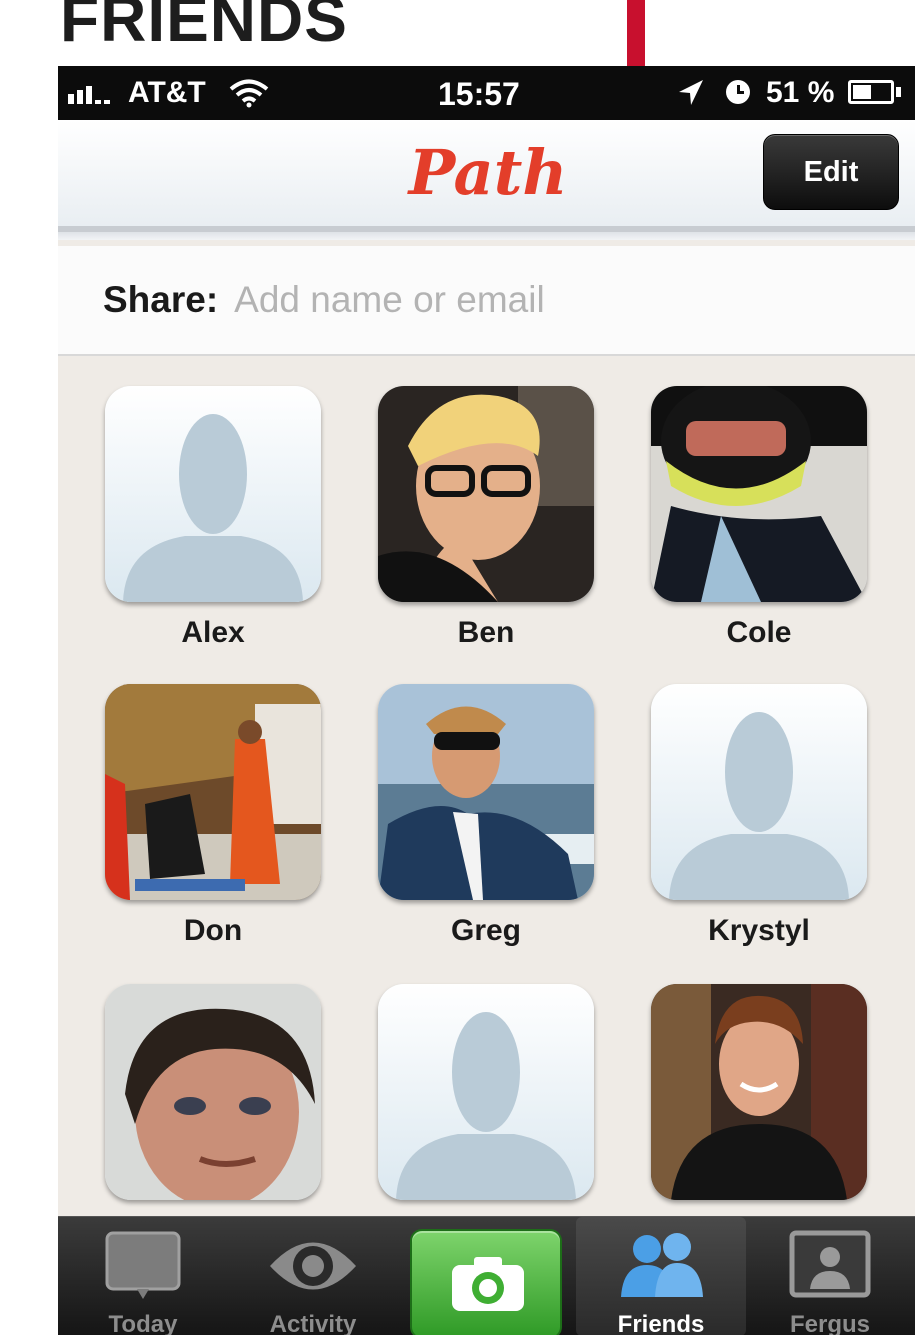 This screenshot has width=923, height=1335. Describe the element at coordinates (738, 92) in the screenshot. I see `clock-icon` at that location.